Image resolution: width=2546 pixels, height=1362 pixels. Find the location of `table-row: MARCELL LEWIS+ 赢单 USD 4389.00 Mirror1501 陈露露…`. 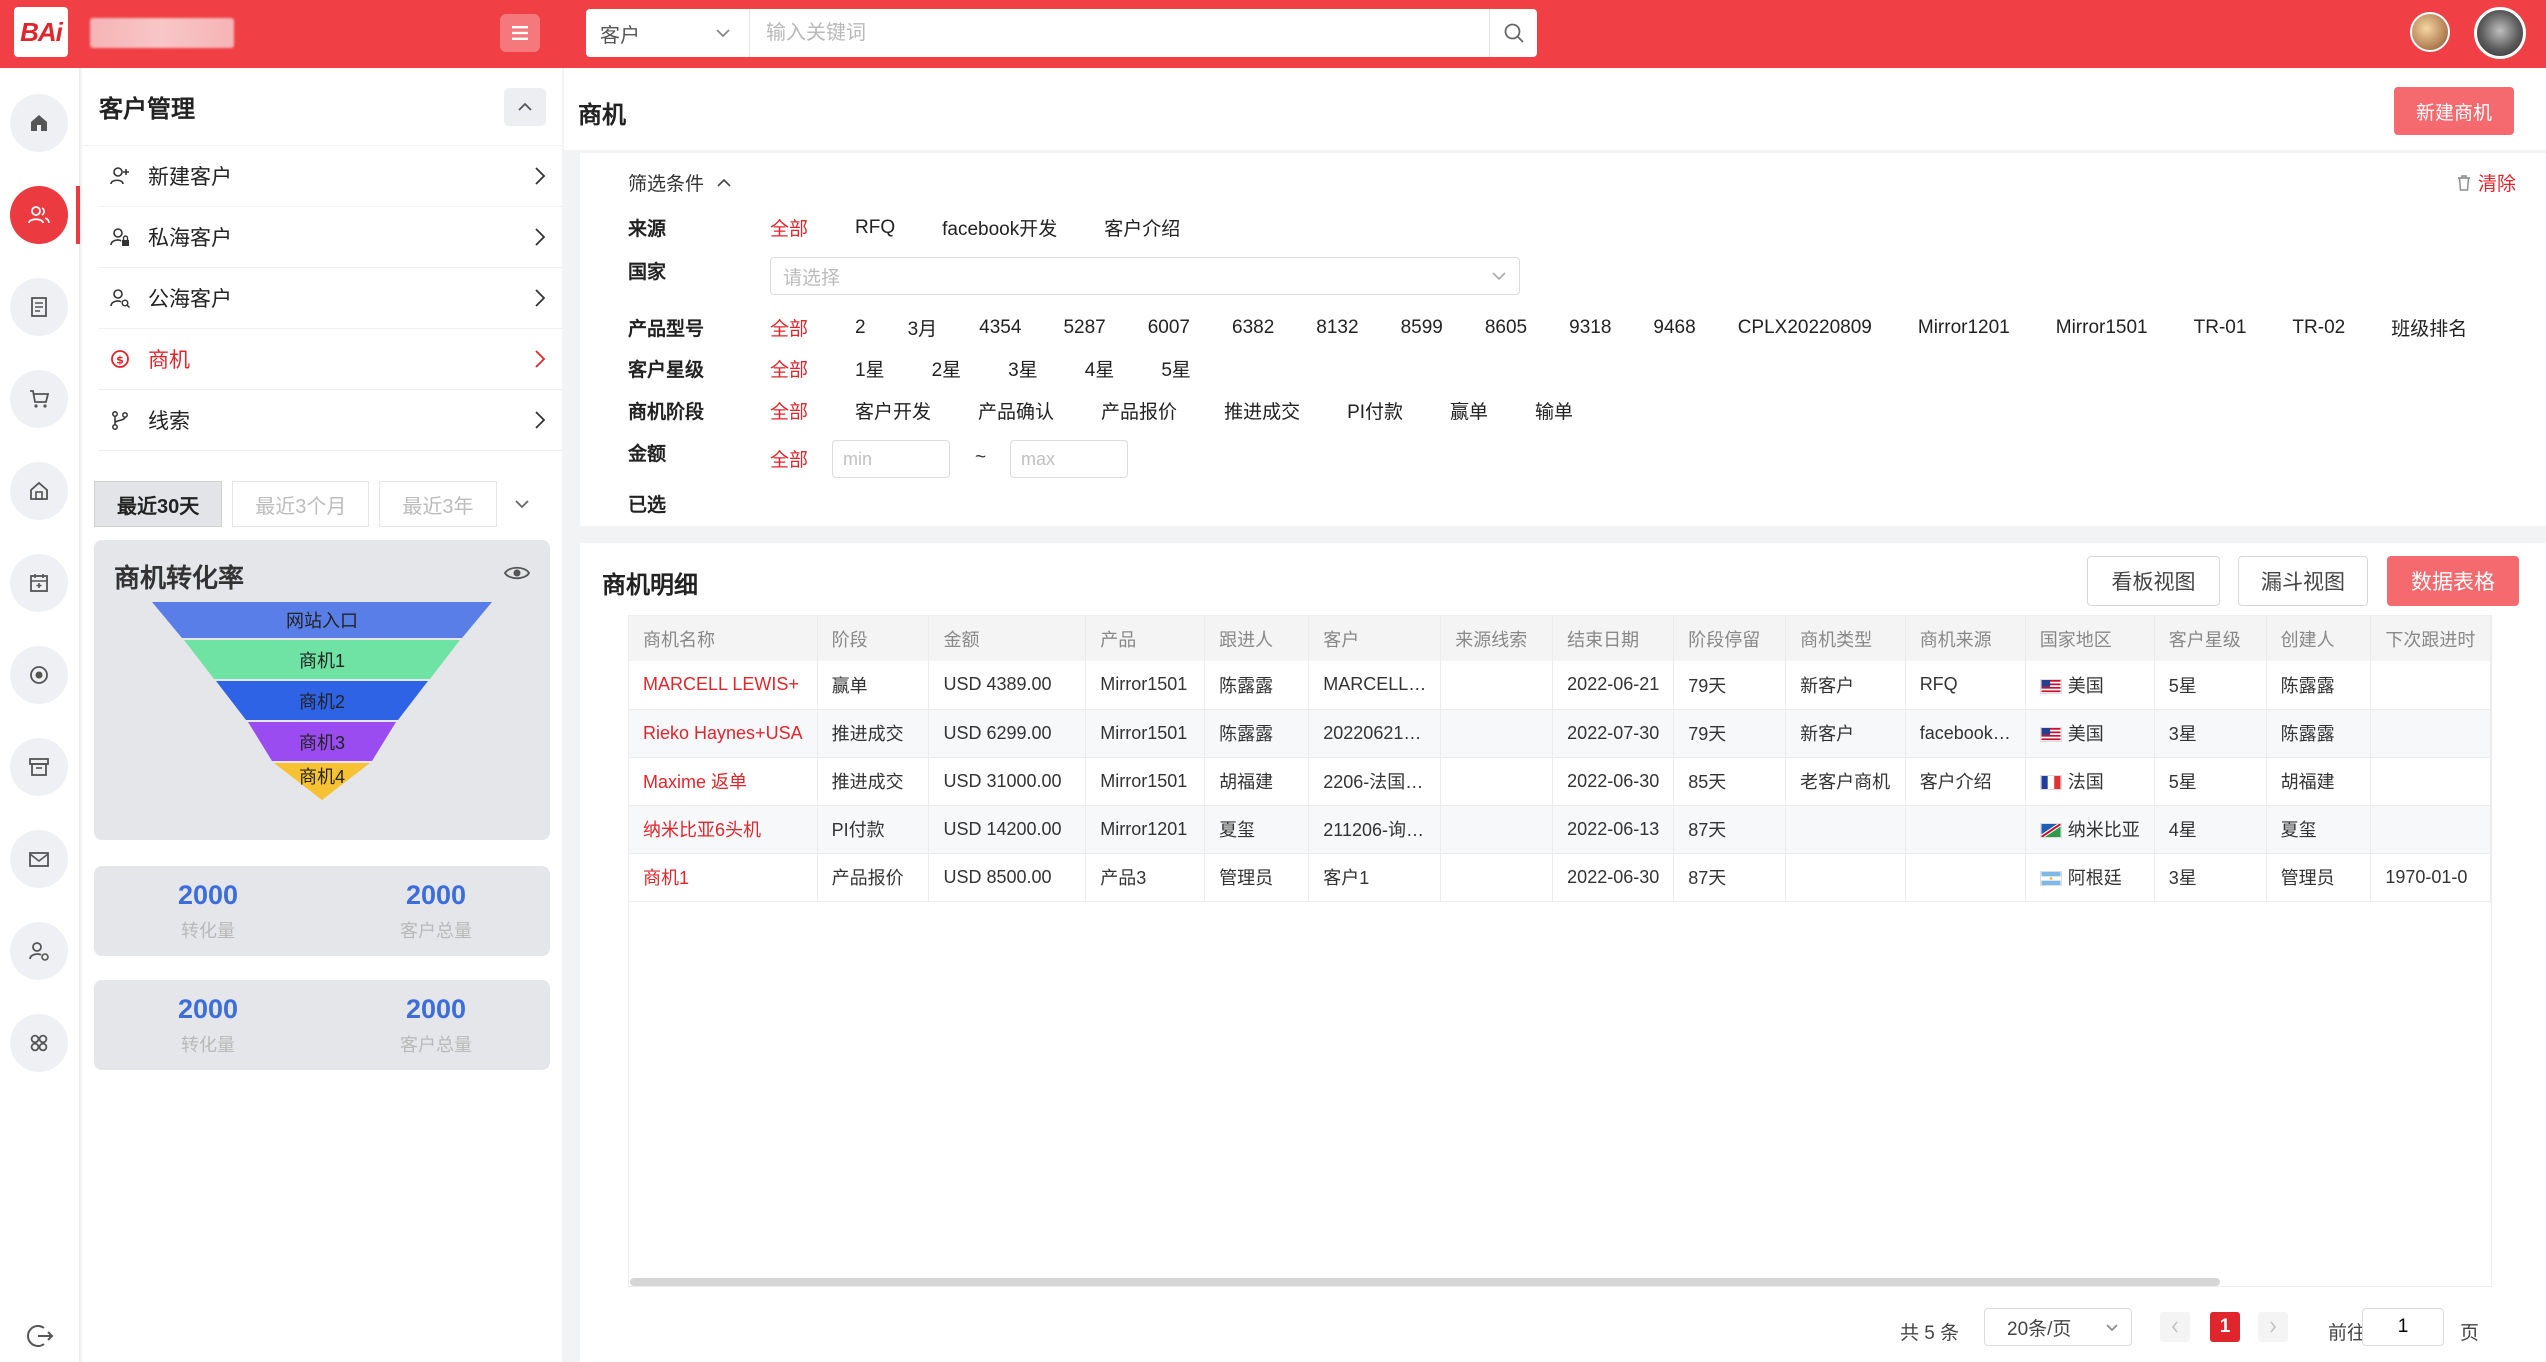

table-row: MARCELL LEWIS+ 赢单 USD 4389.00 Mirror1501 陈露露… is located at coordinates (1560, 685).